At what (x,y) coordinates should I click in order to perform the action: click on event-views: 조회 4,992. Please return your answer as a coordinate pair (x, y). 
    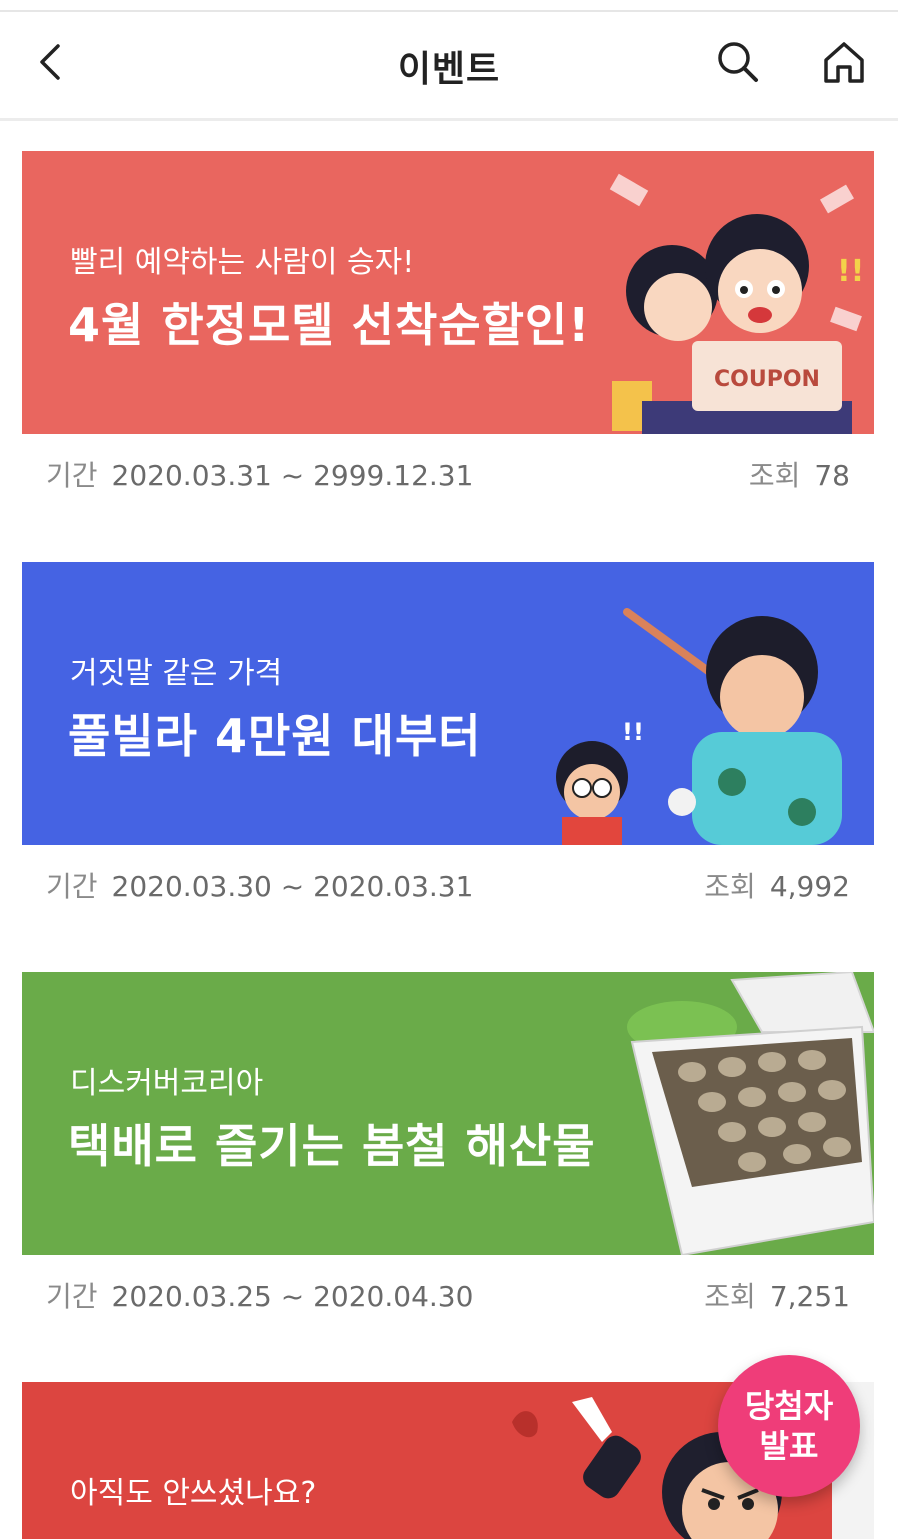
    Looking at the image, I should click on (777, 886).